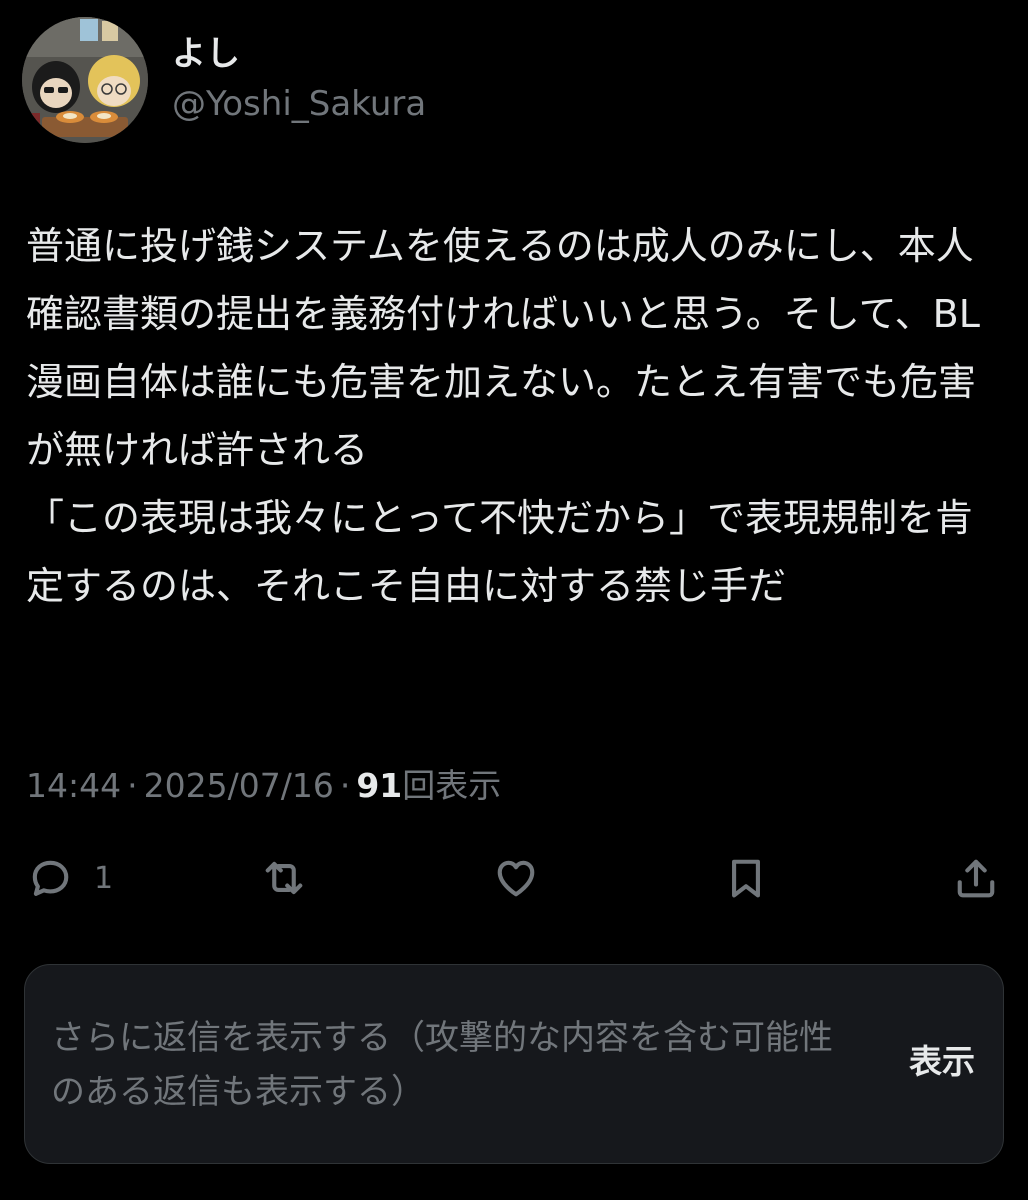 The image size is (1028, 1200). I want to click on share-button, so click(976, 878).